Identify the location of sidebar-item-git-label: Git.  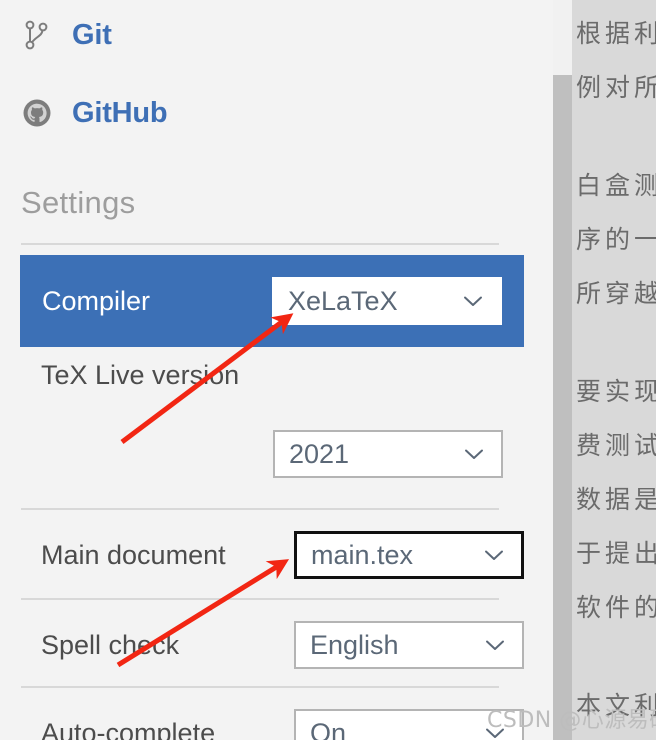
(92, 34).